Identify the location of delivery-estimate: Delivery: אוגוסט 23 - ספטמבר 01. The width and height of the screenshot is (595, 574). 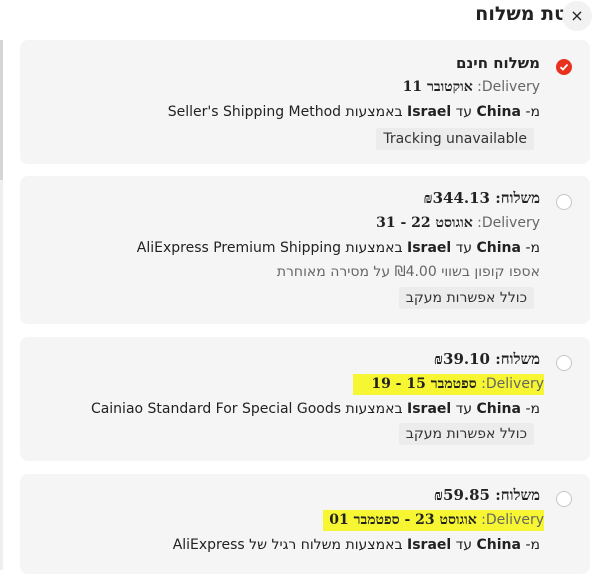
(433, 520).